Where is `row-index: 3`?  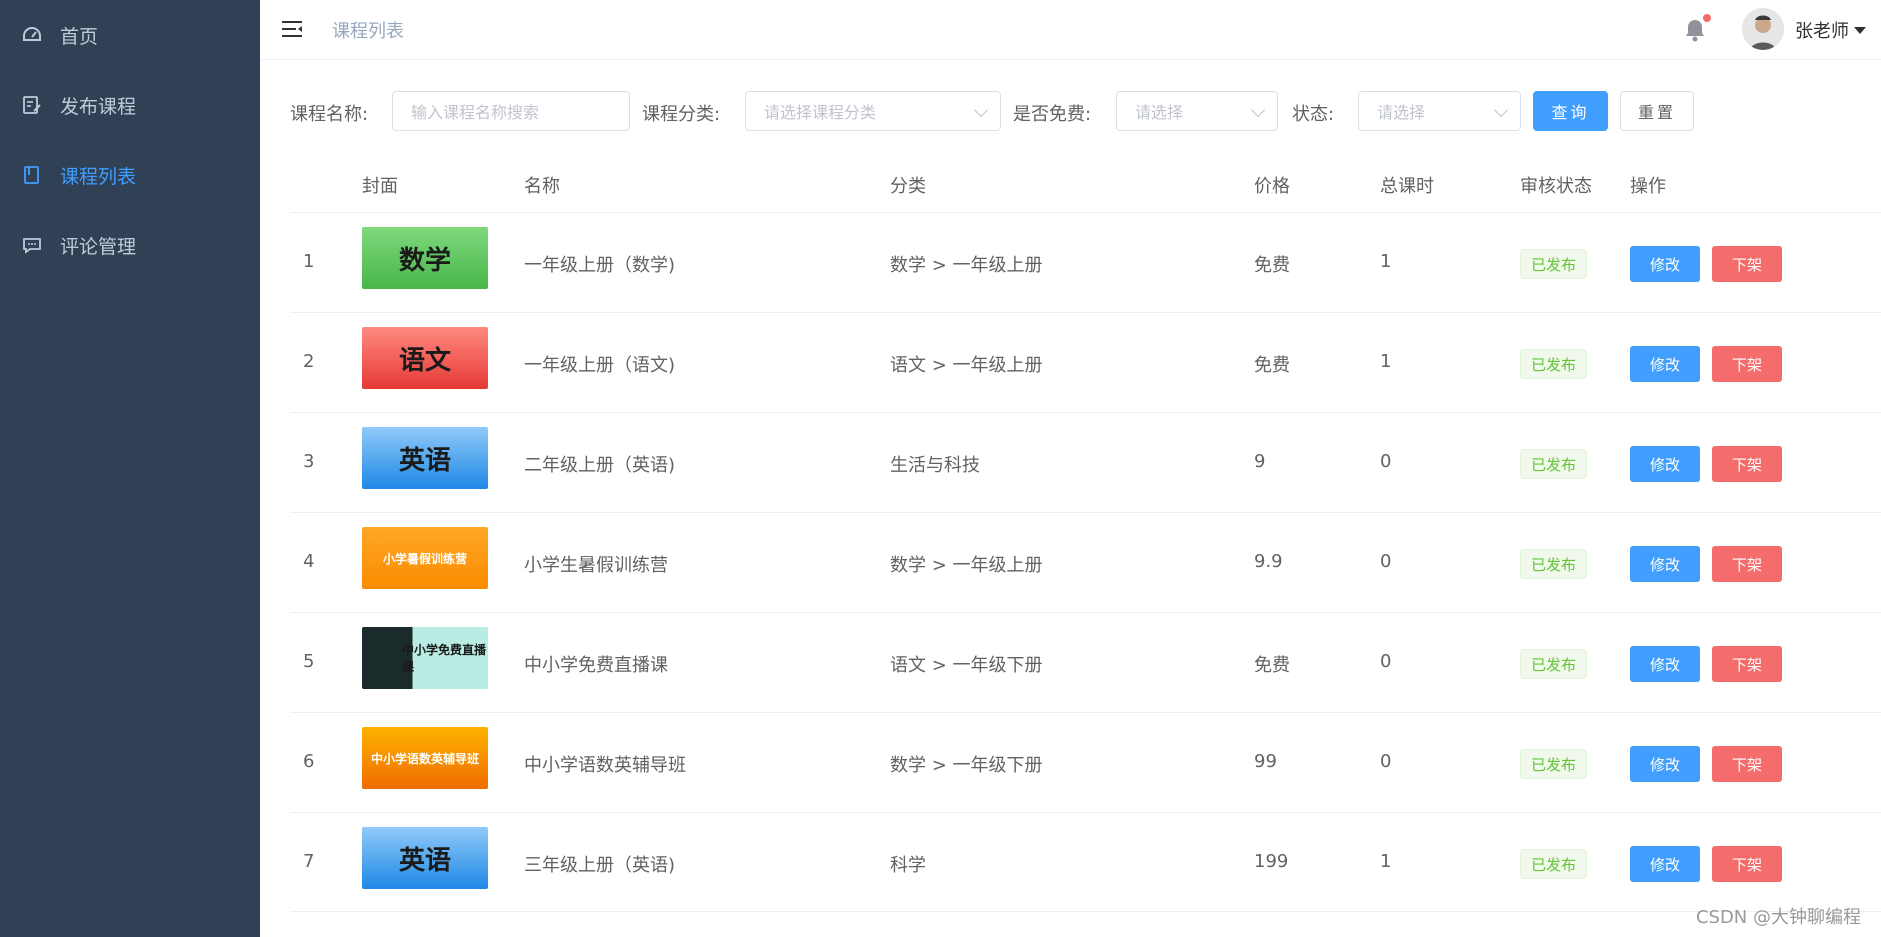
row-index: 3 is located at coordinates (309, 461).